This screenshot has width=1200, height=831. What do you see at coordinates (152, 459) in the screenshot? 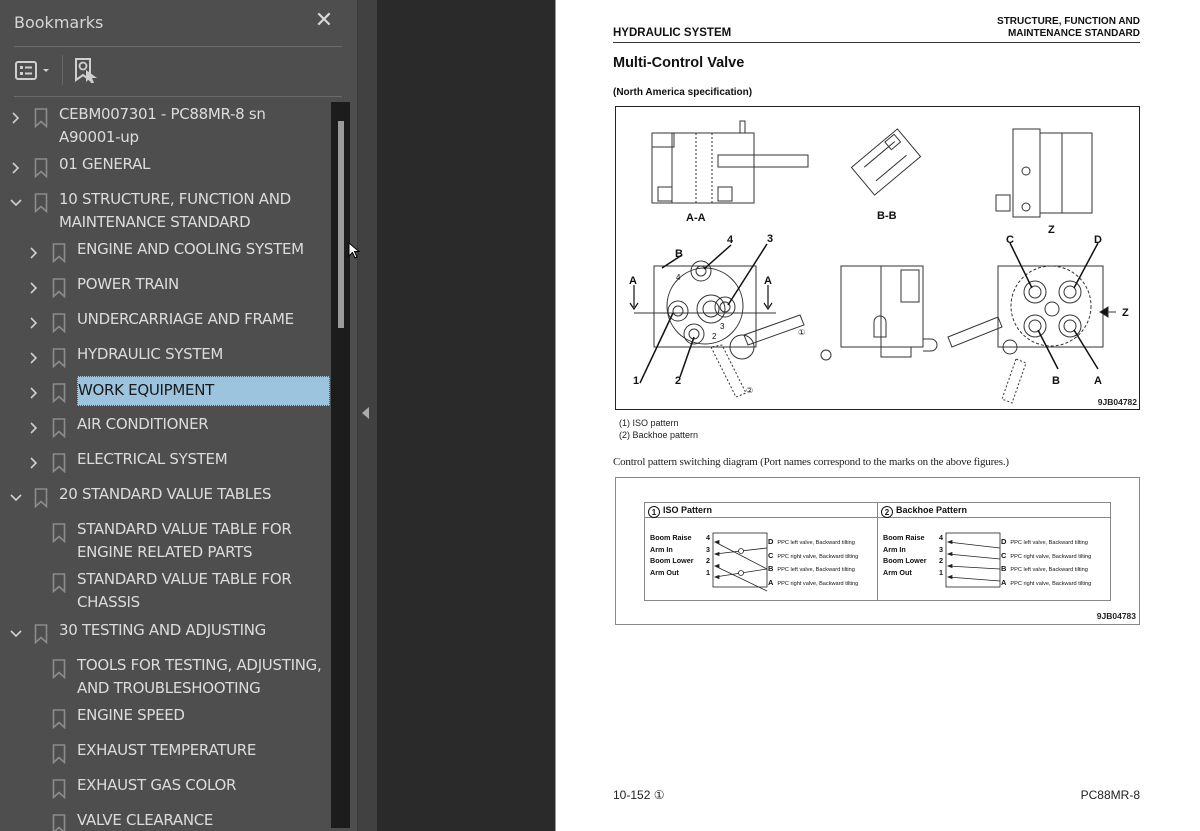
I see `bookmark-label: ELECTRICAL SYSTEM` at bounding box center [152, 459].